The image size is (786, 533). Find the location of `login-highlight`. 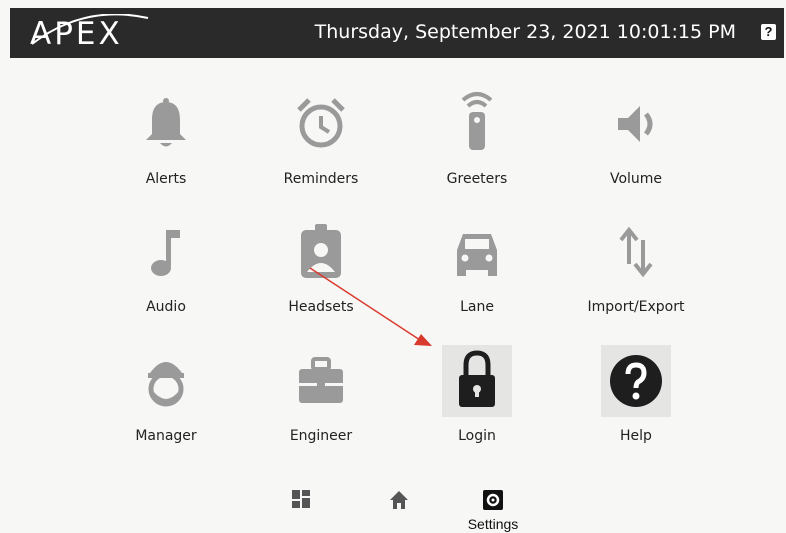

login-highlight is located at coordinates (477, 381).